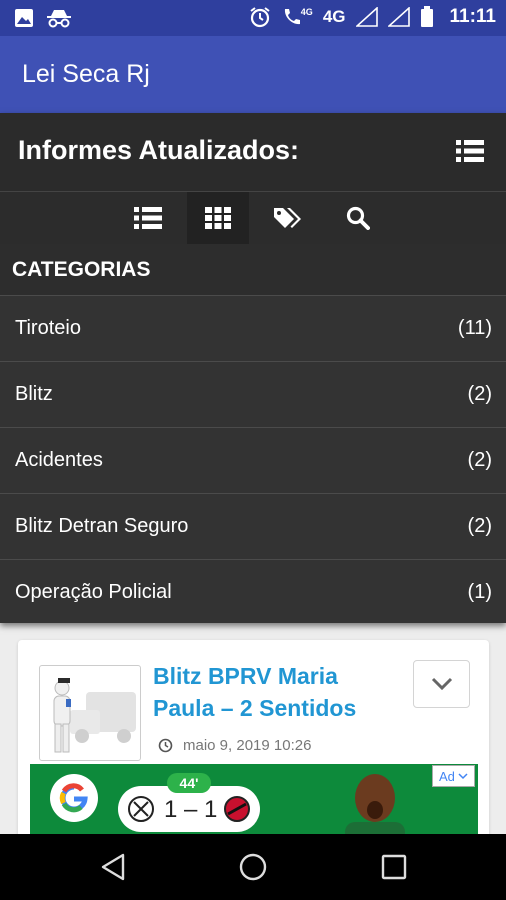  What do you see at coordinates (394, 867) in the screenshot?
I see `recents-icon` at bounding box center [394, 867].